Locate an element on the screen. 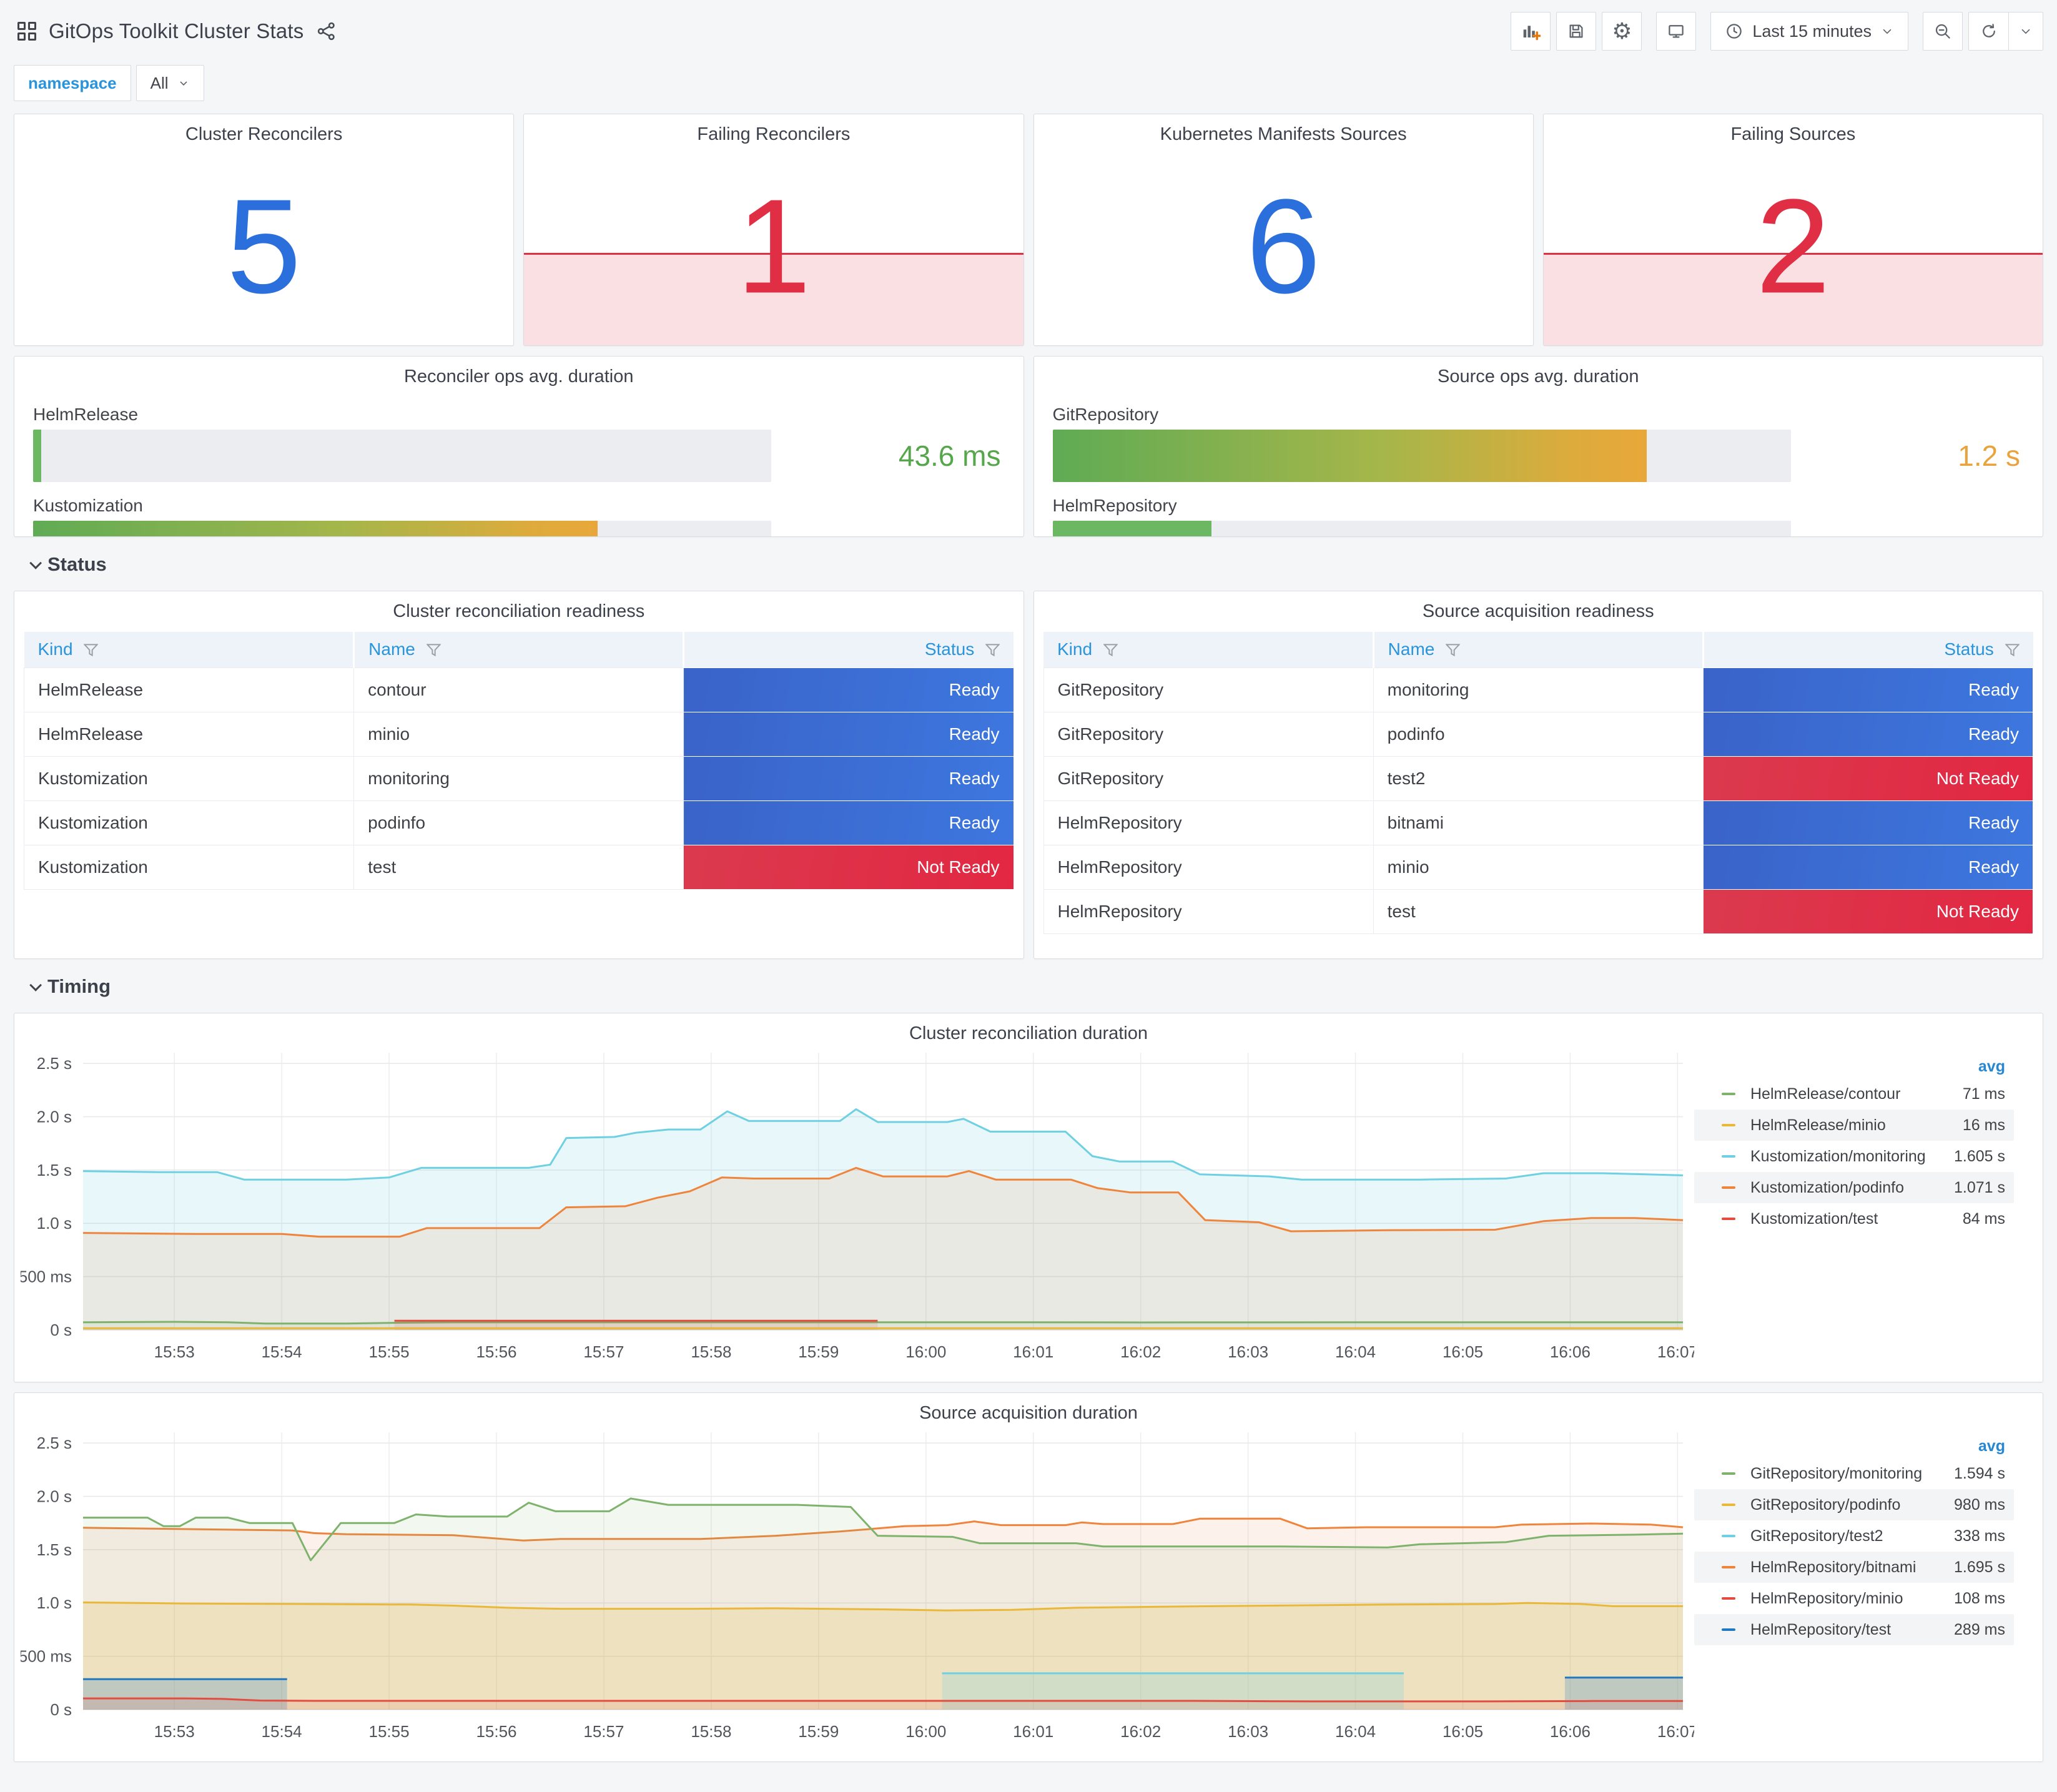 The height and width of the screenshot is (1792, 2057). table-row: Kustomization test Not Ready is located at coordinates (519, 867).